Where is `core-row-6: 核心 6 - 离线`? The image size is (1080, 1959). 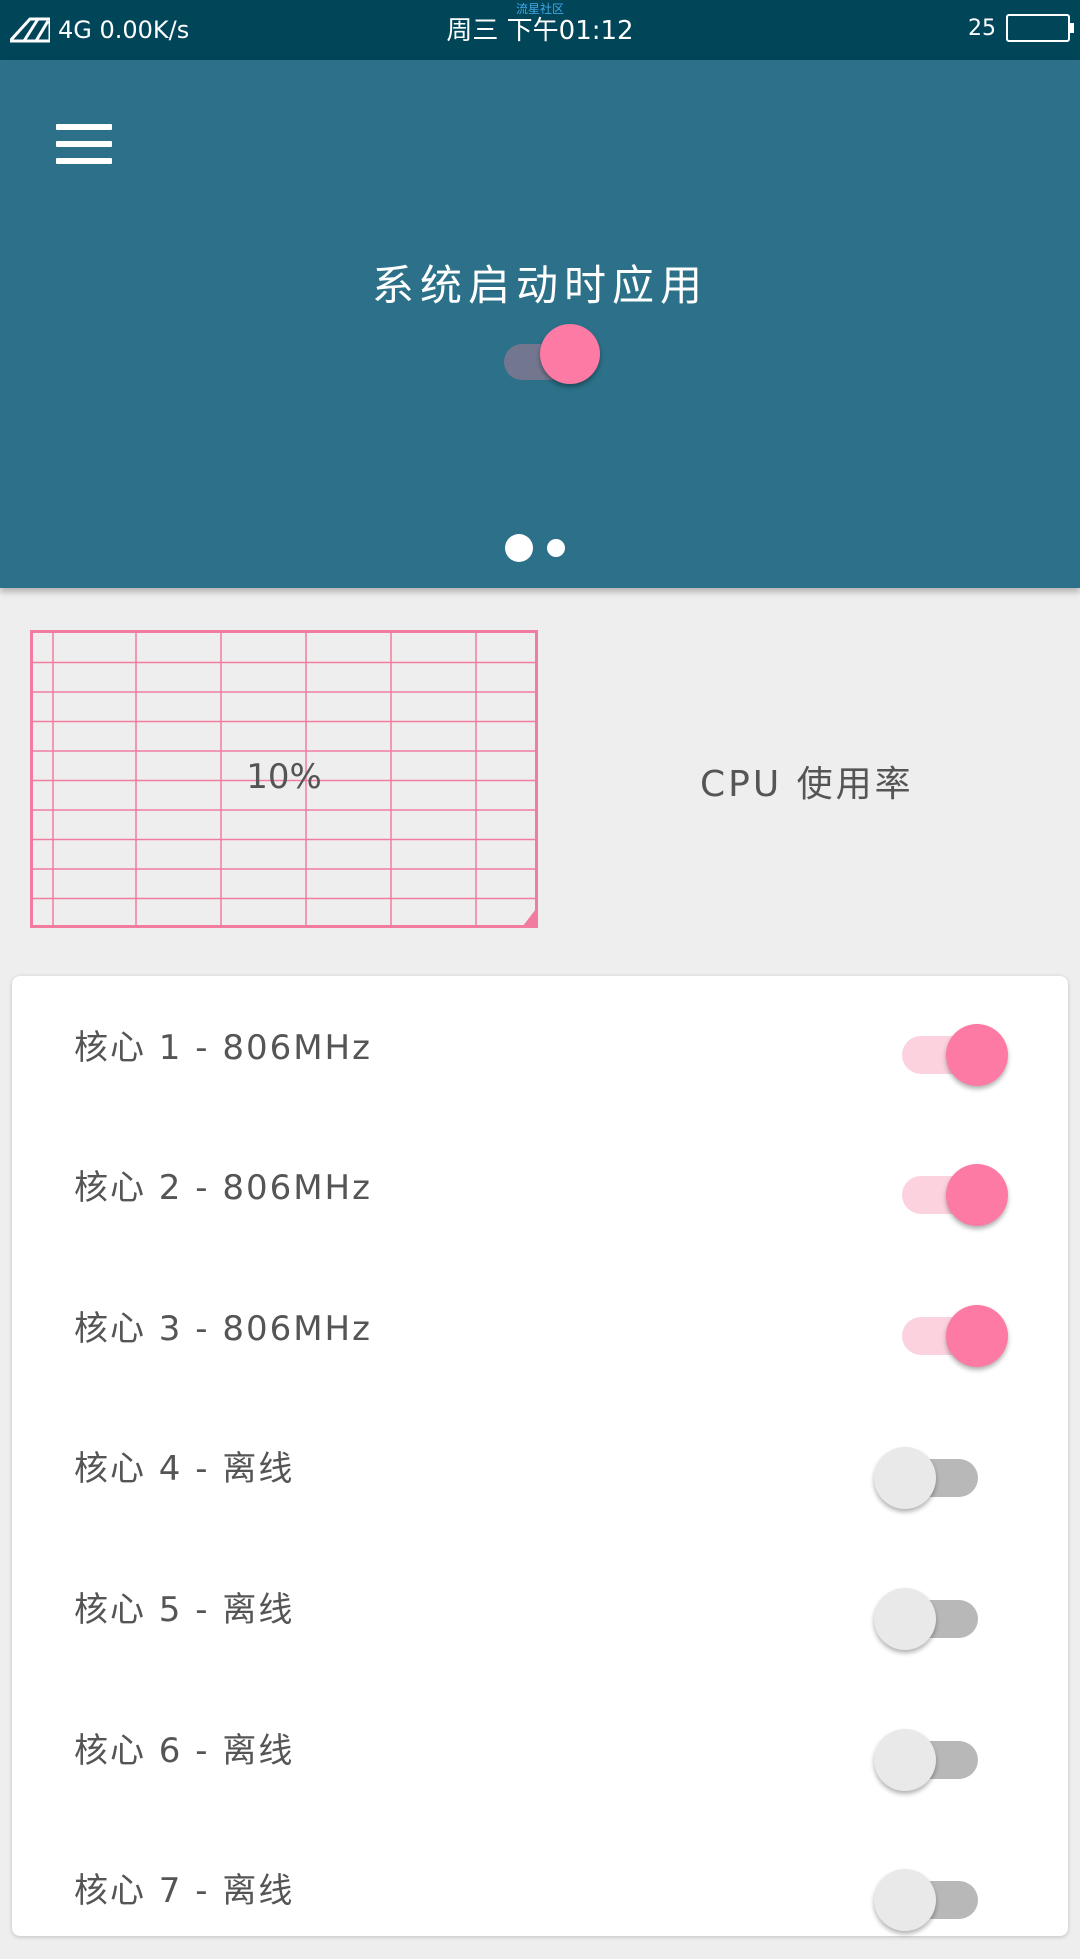 core-row-6: 核心 6 - 离线 is located at coordinates (540, 1749).